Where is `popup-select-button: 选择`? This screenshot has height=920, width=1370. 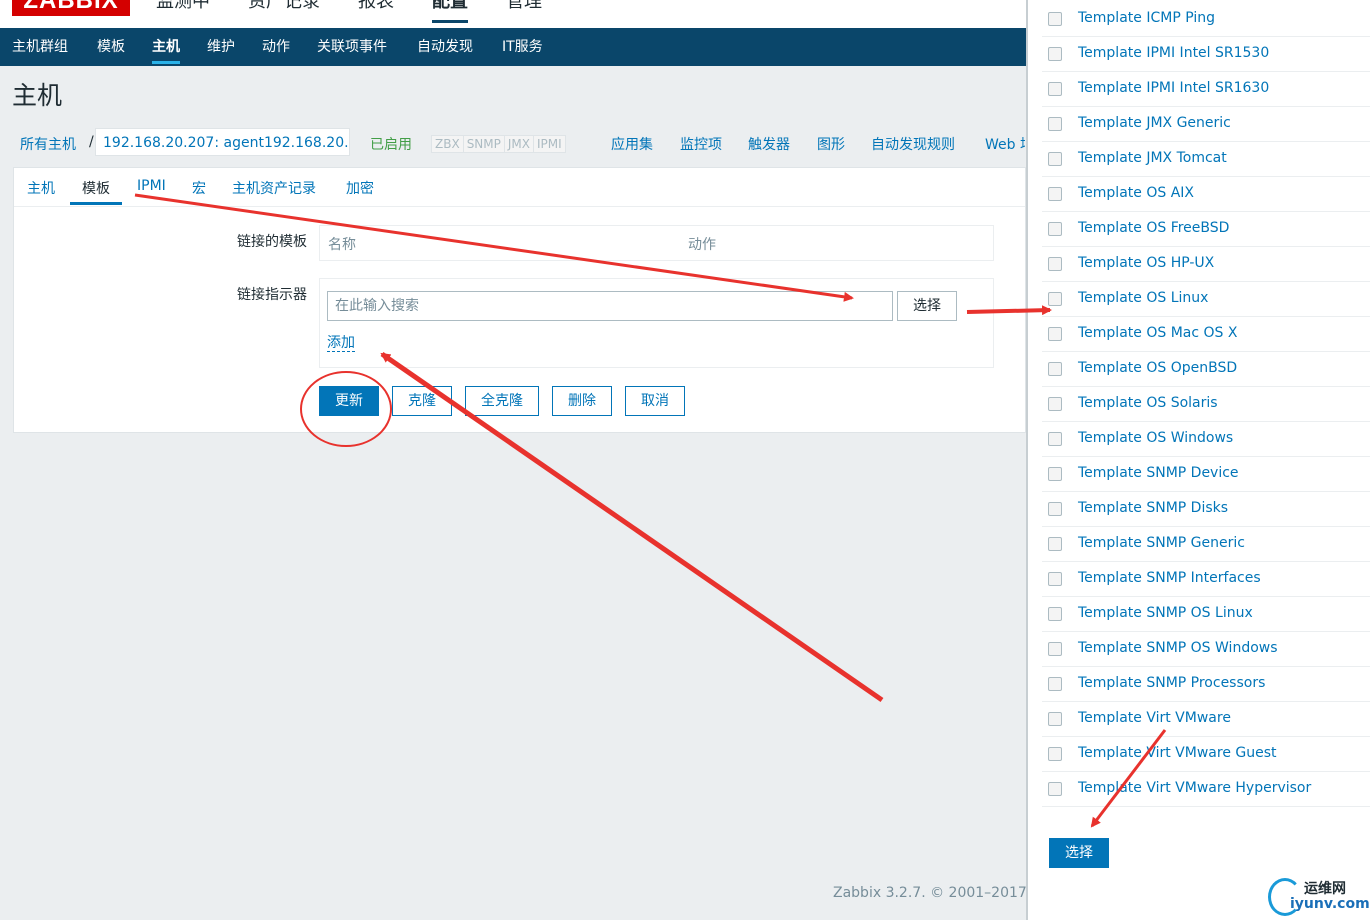
popup-select-button: 选择 is located at coordinates (1079, 853).